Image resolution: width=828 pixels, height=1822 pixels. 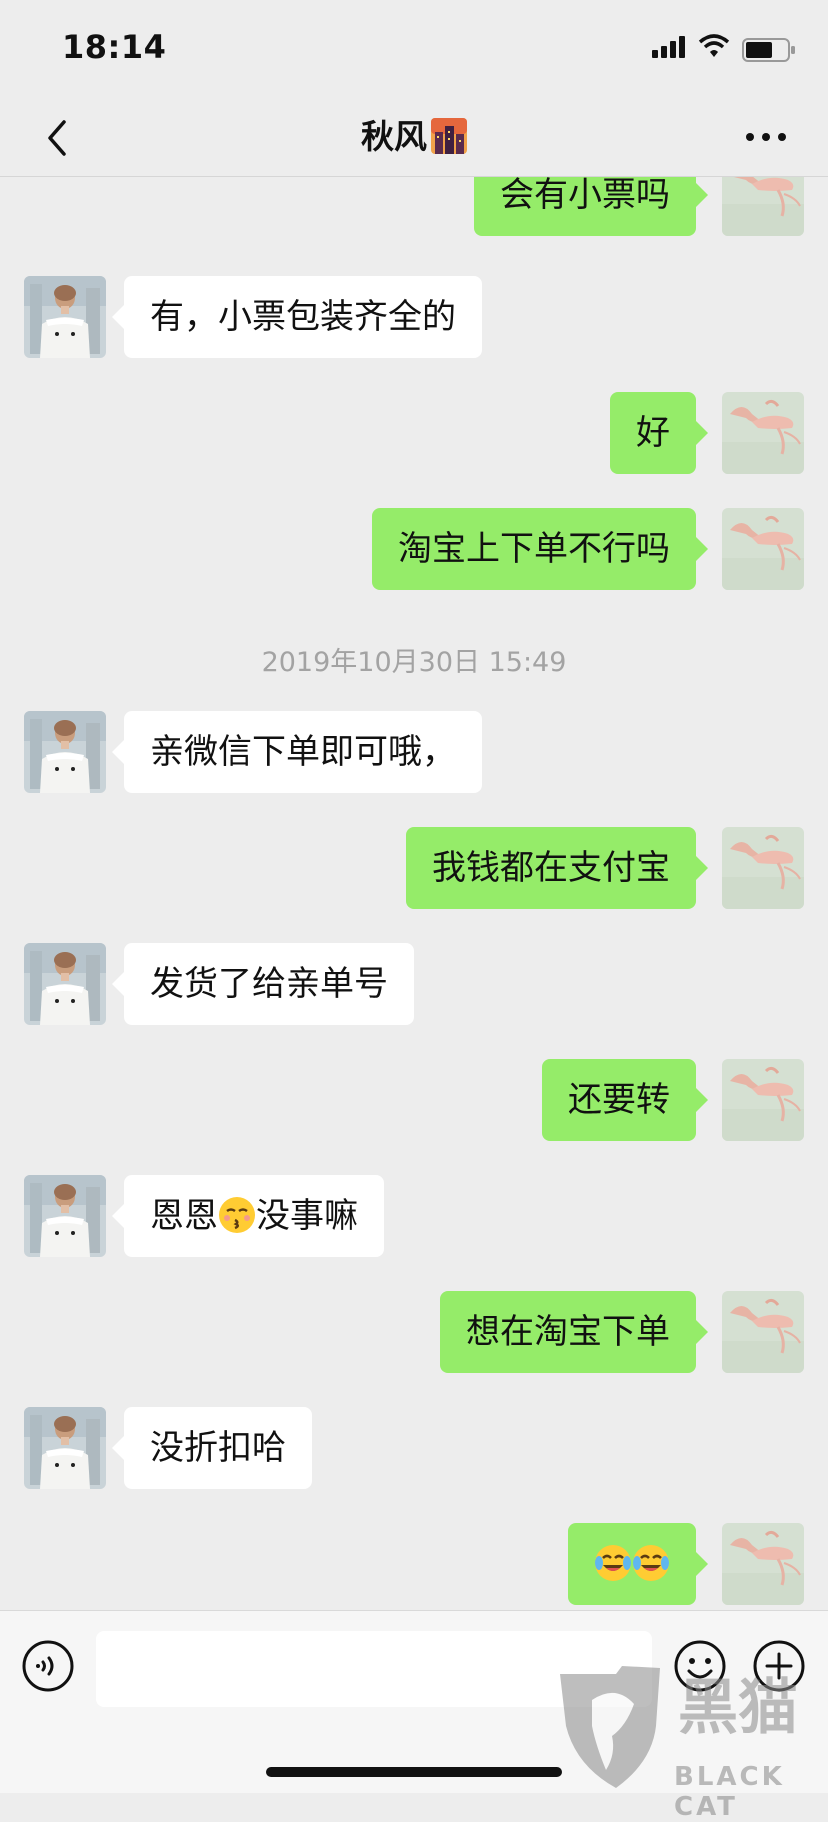 What do you see at coordinates (414, 662) in the screenshot?
I see `message-timestamp: 2019年10月30日 15:49` at bounding box center [414, 662].